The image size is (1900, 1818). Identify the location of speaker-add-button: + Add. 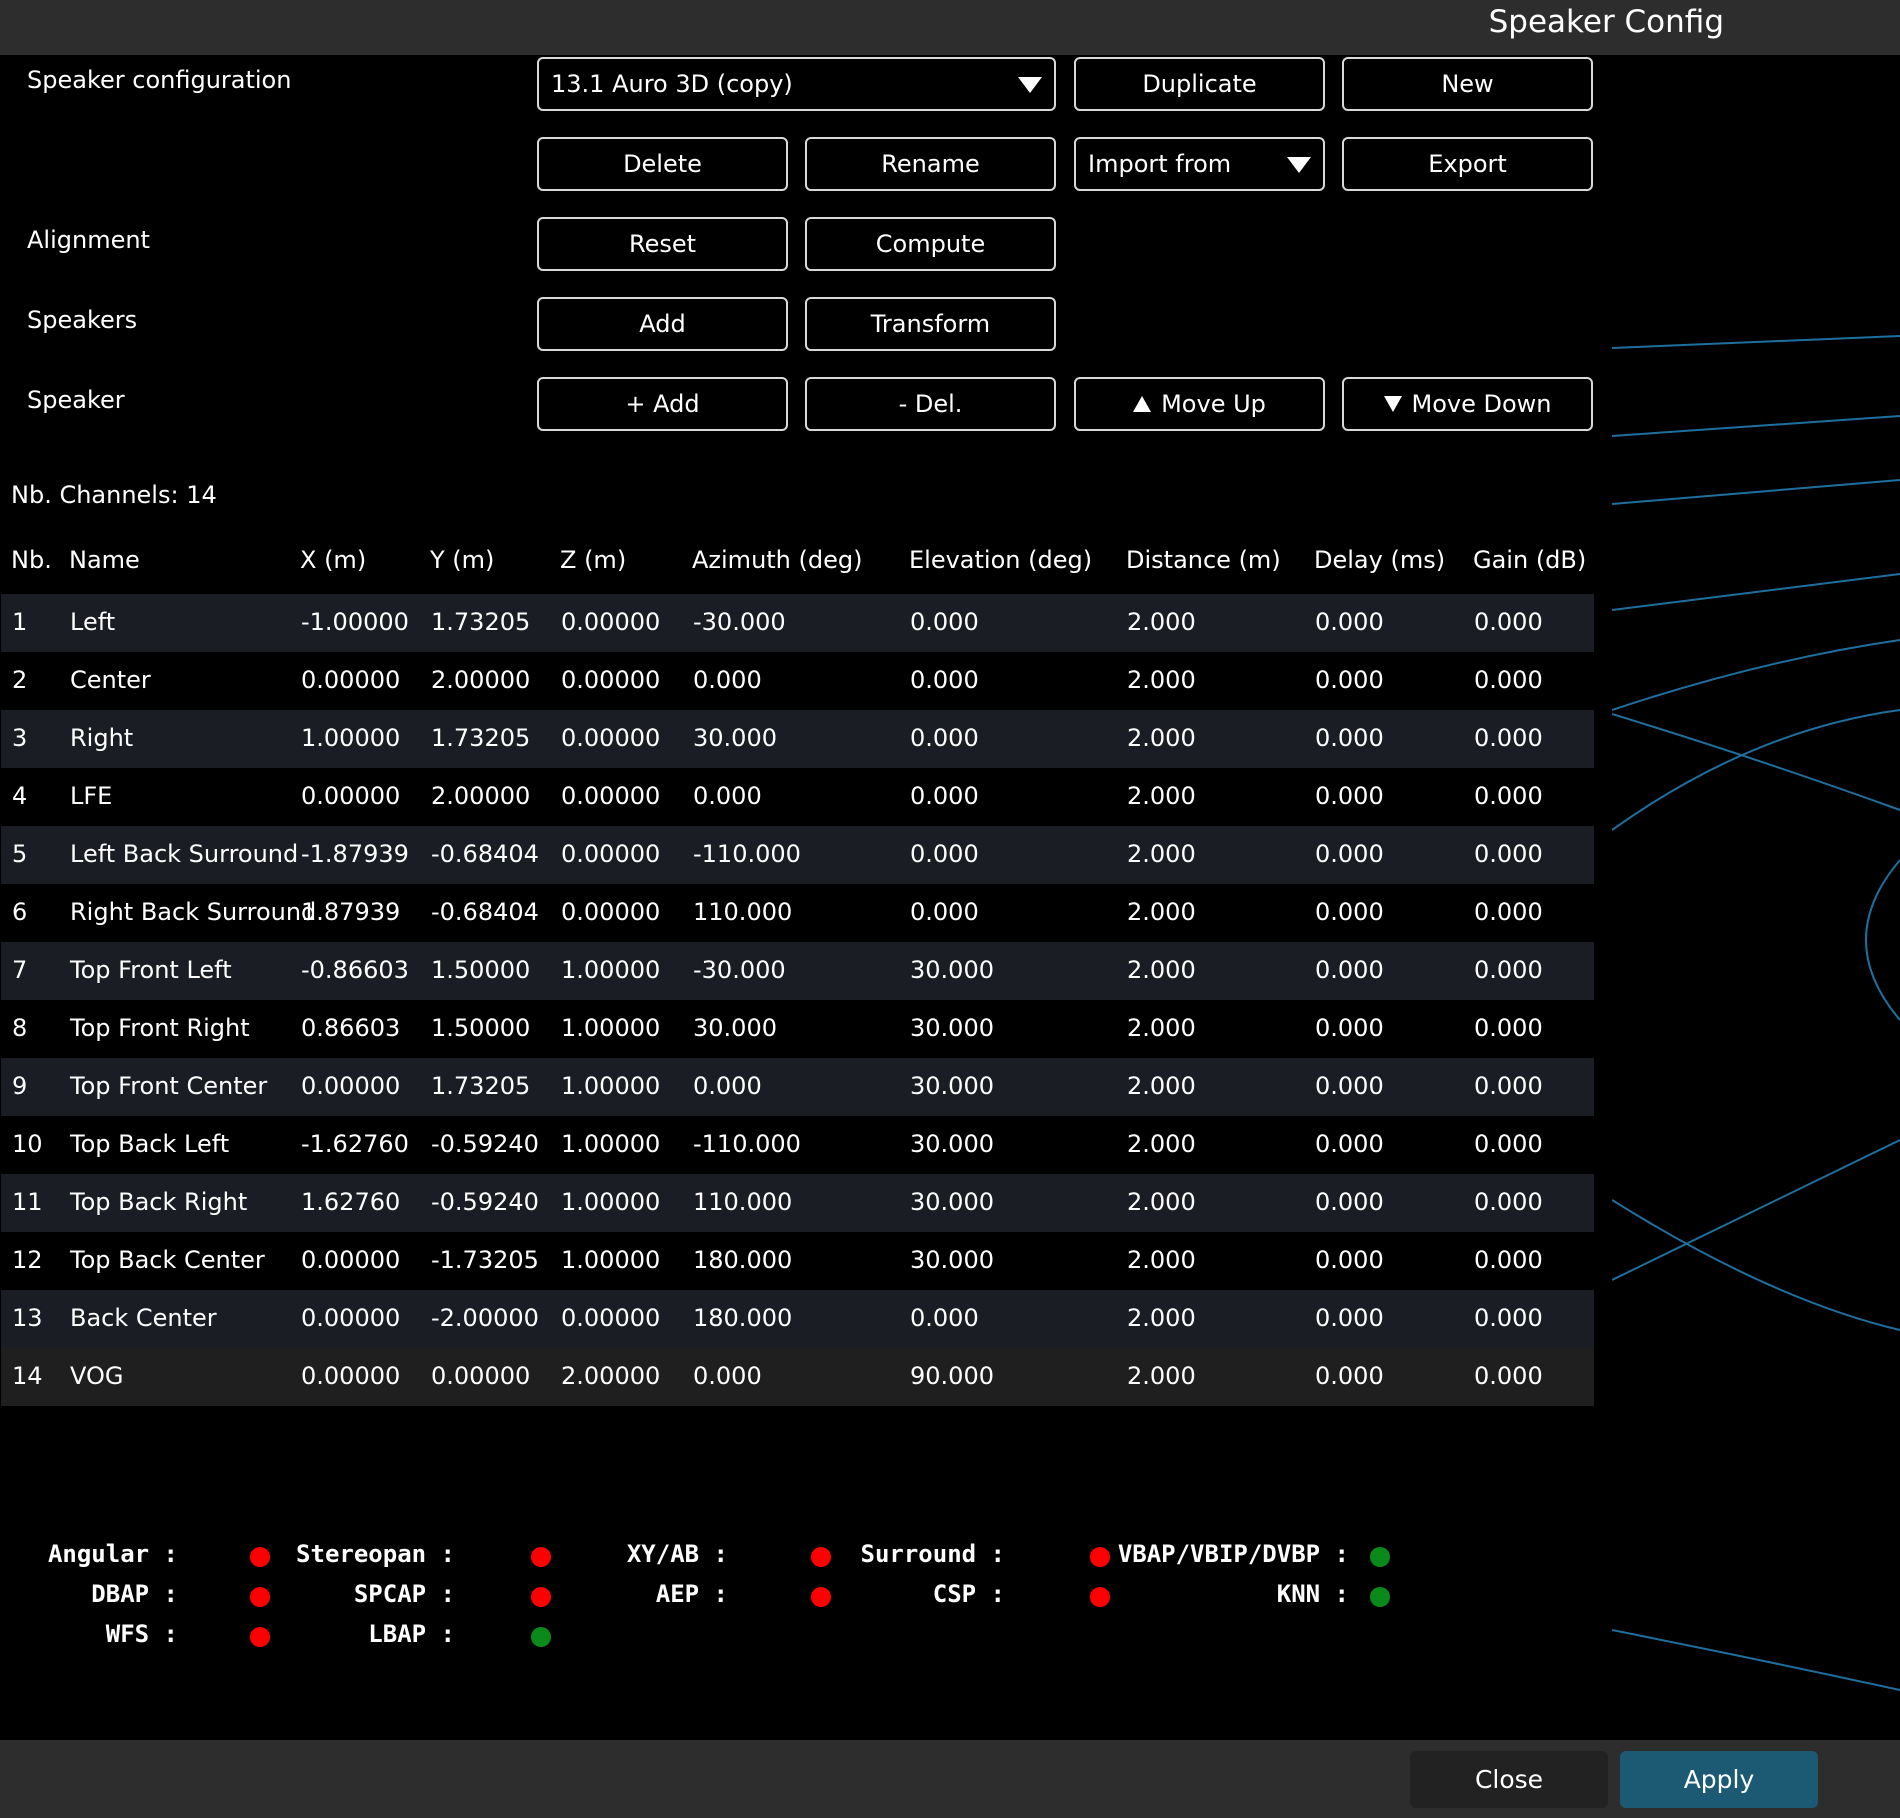
(662, 404).